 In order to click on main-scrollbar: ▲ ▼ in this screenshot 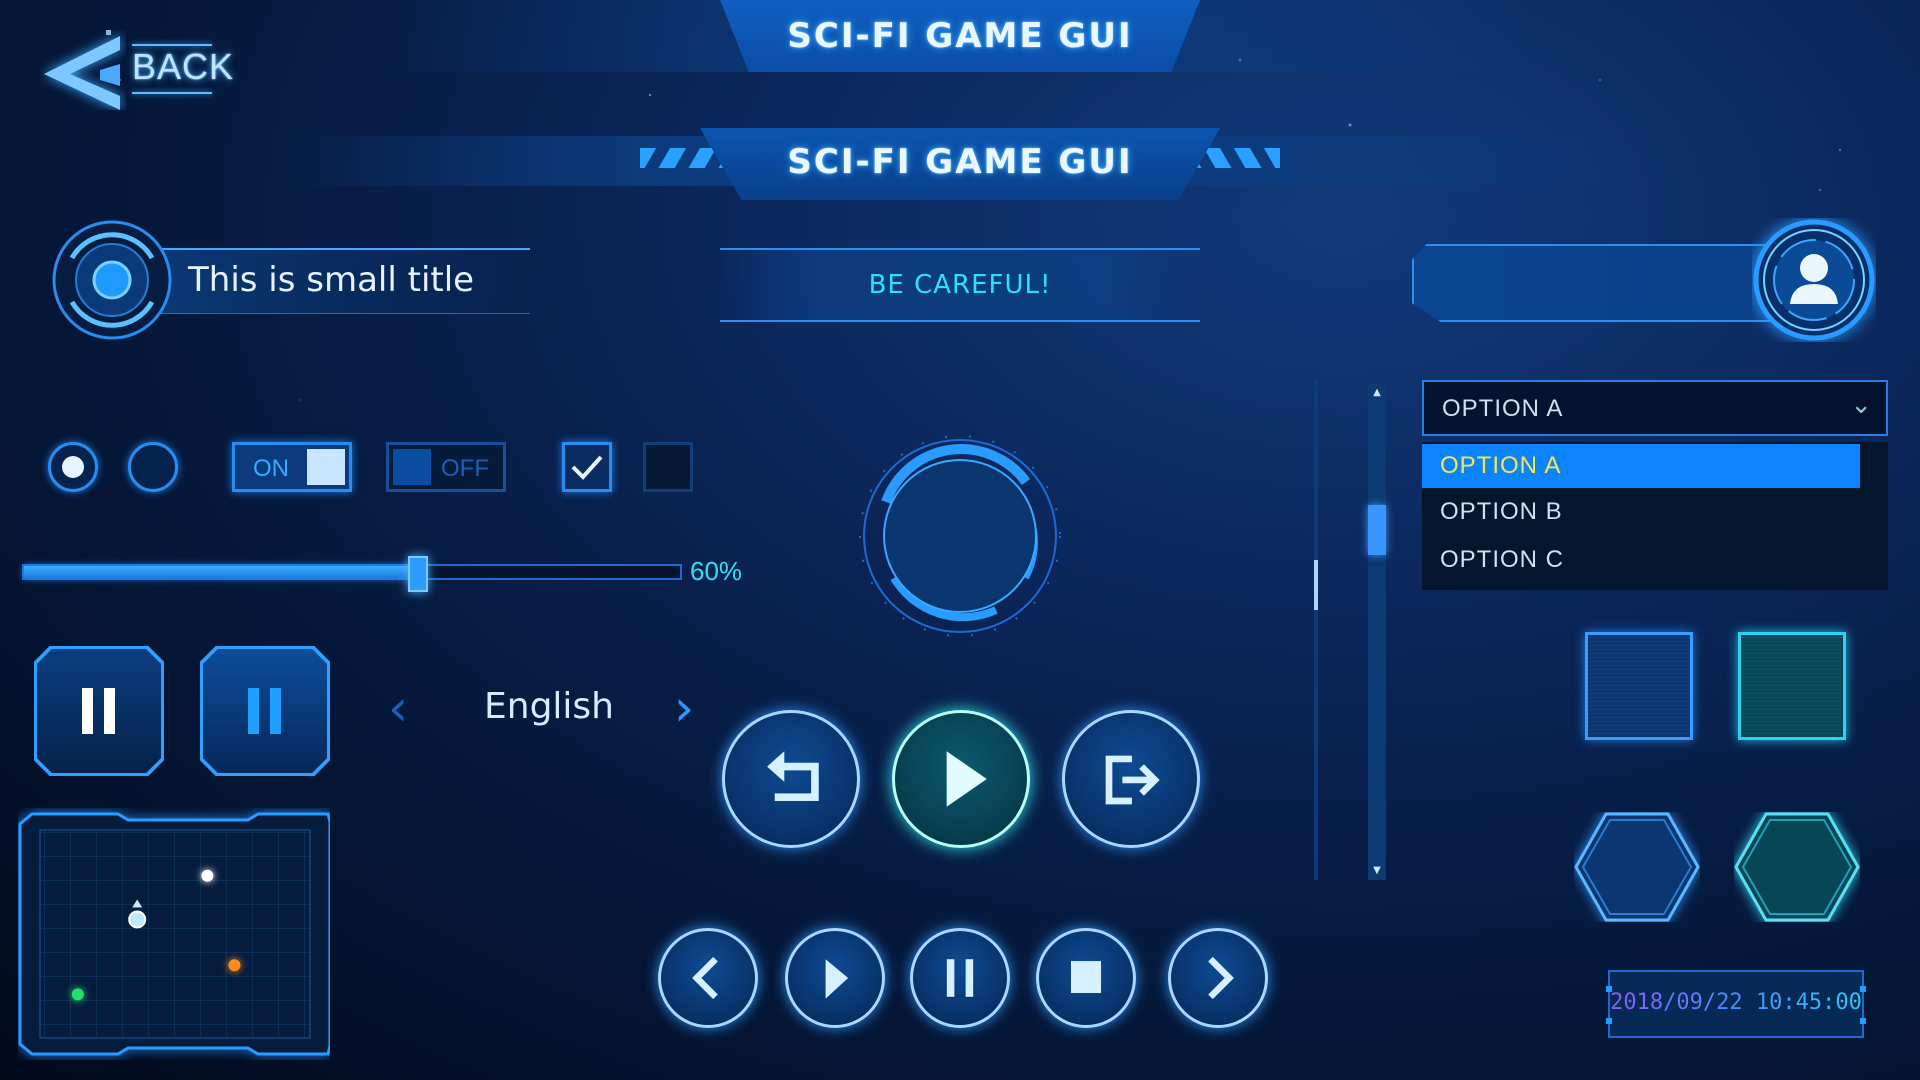, I will do `click(1377, 632)`.